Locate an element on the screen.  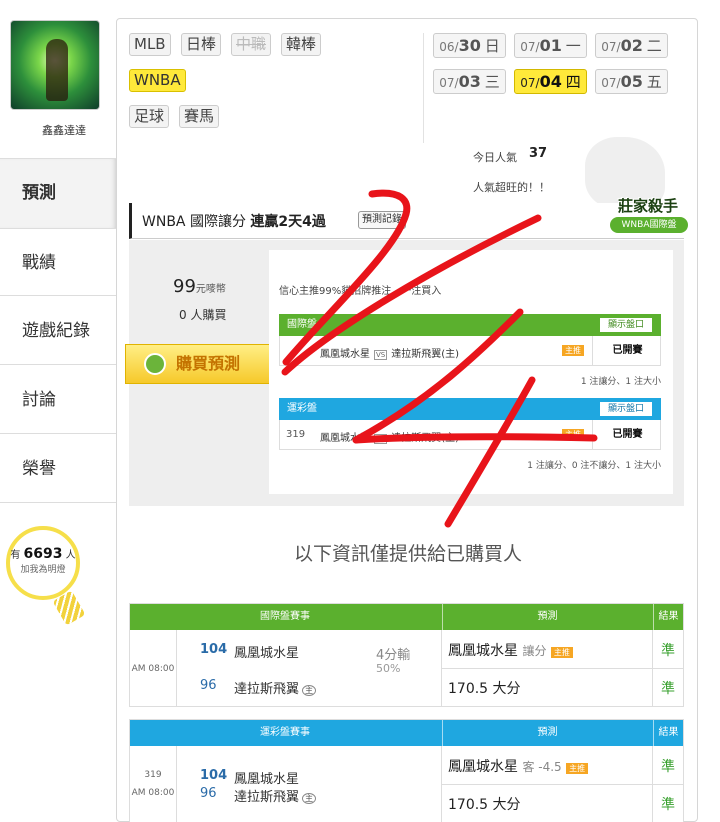
tab-sport-soccer: 足球 is located at coordinates (149, 116).